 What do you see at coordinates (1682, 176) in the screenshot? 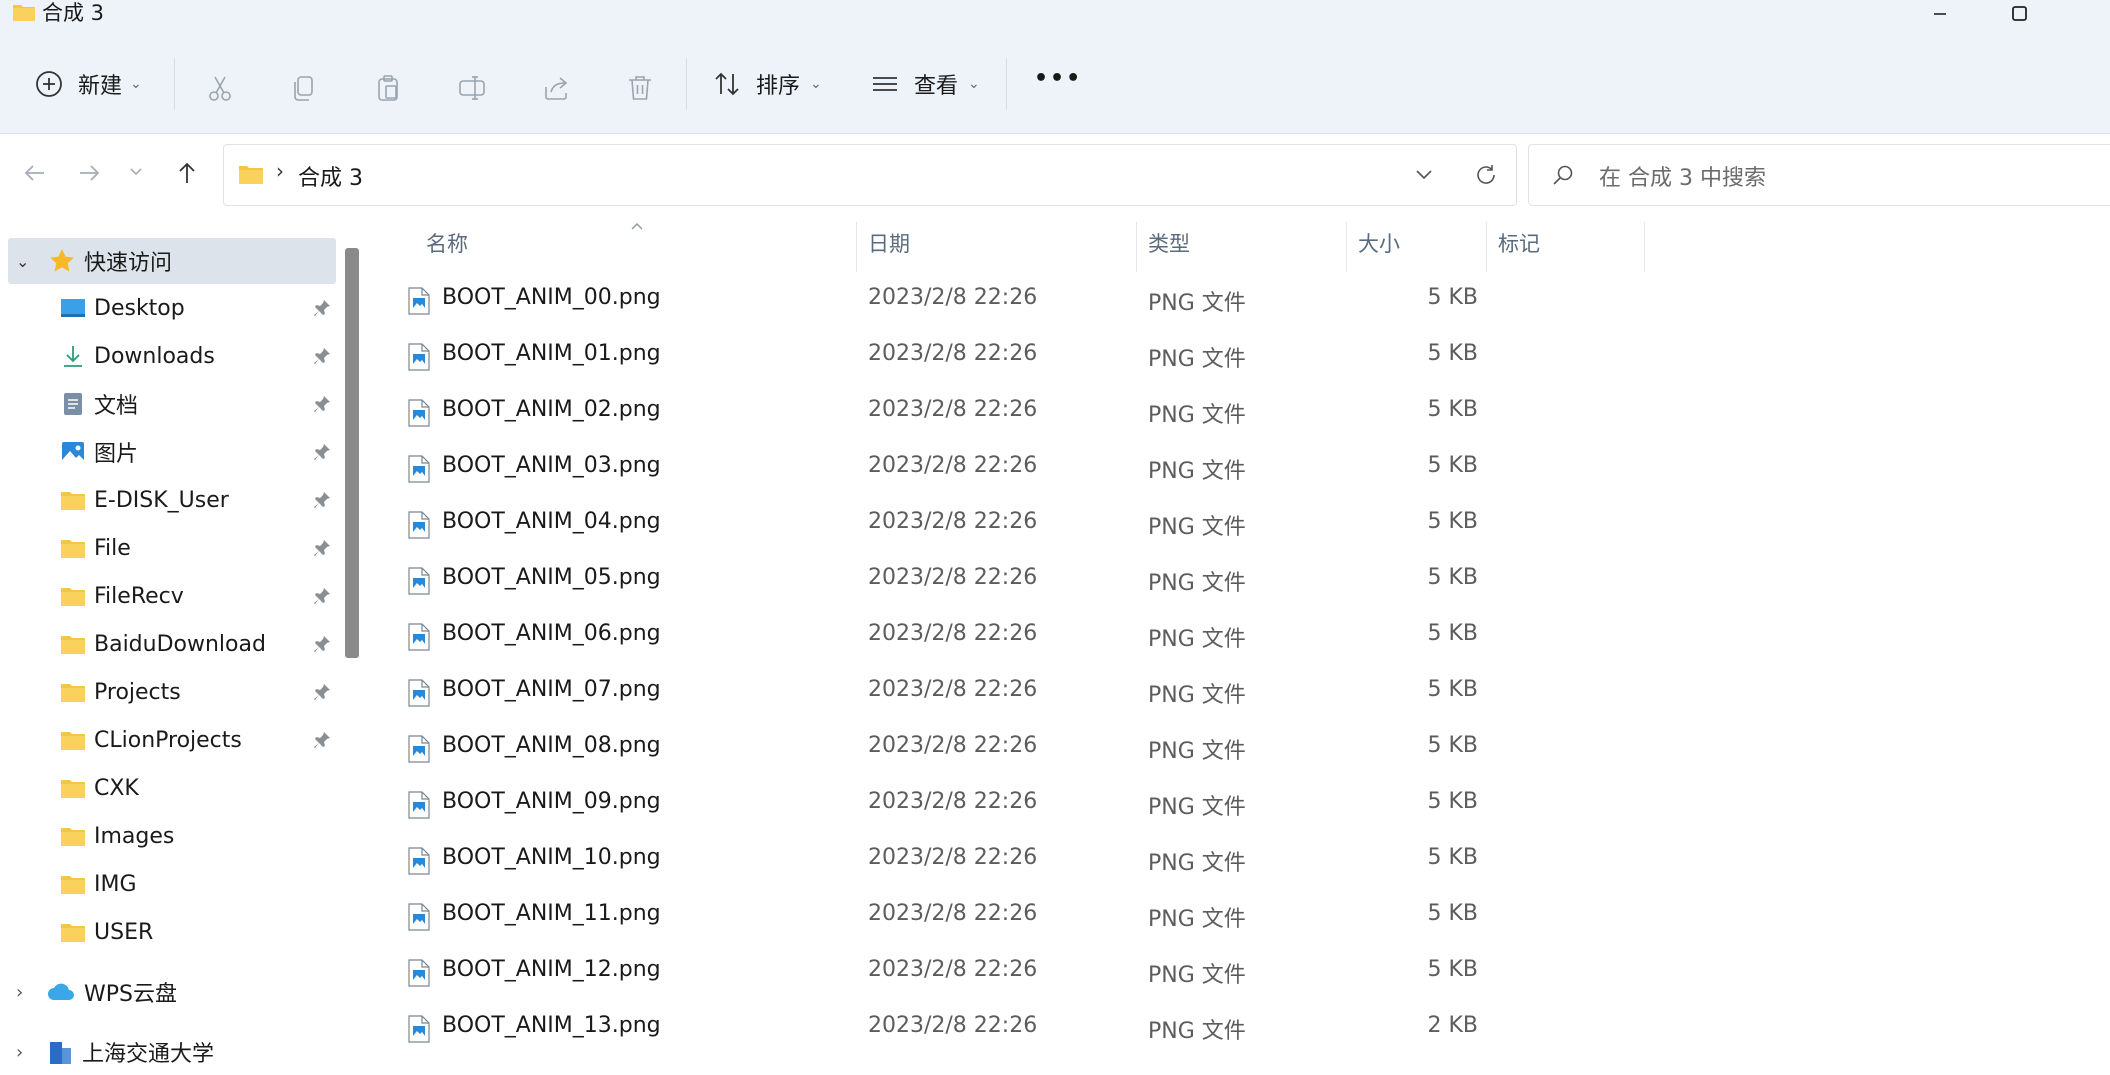
I see `search-input: 在 合成 3 中搜索` at bounding box center [1682, 176].